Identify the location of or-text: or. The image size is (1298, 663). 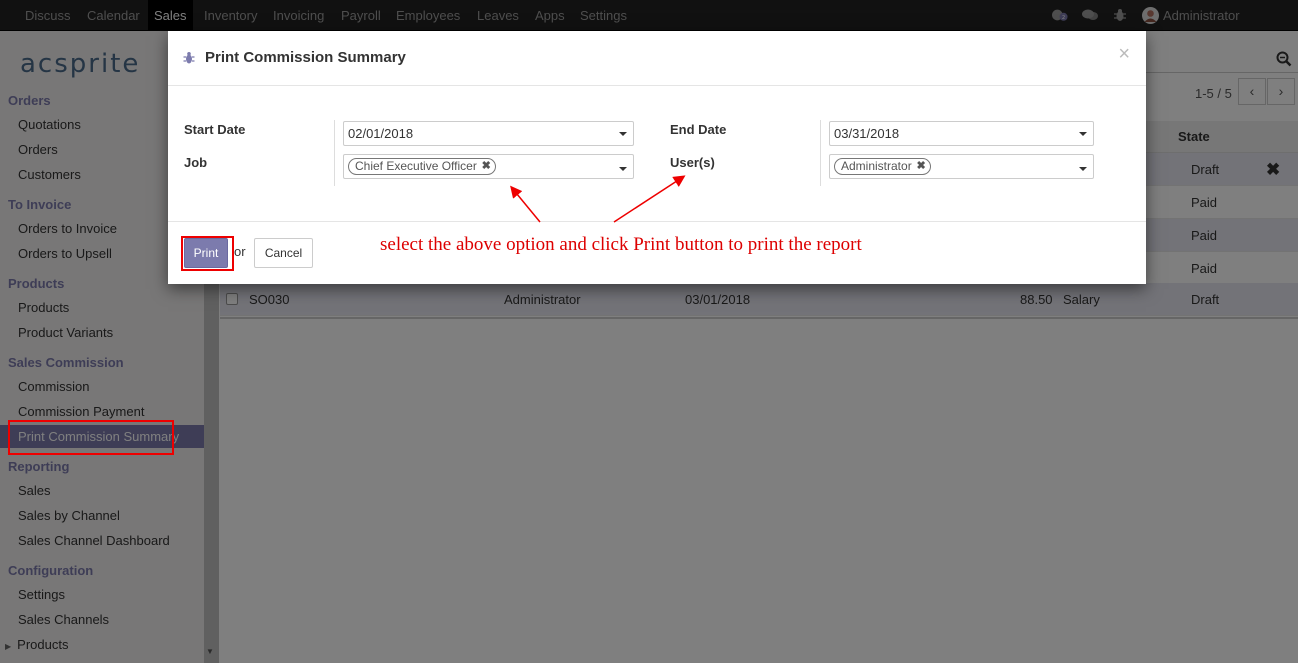
(240, 251).